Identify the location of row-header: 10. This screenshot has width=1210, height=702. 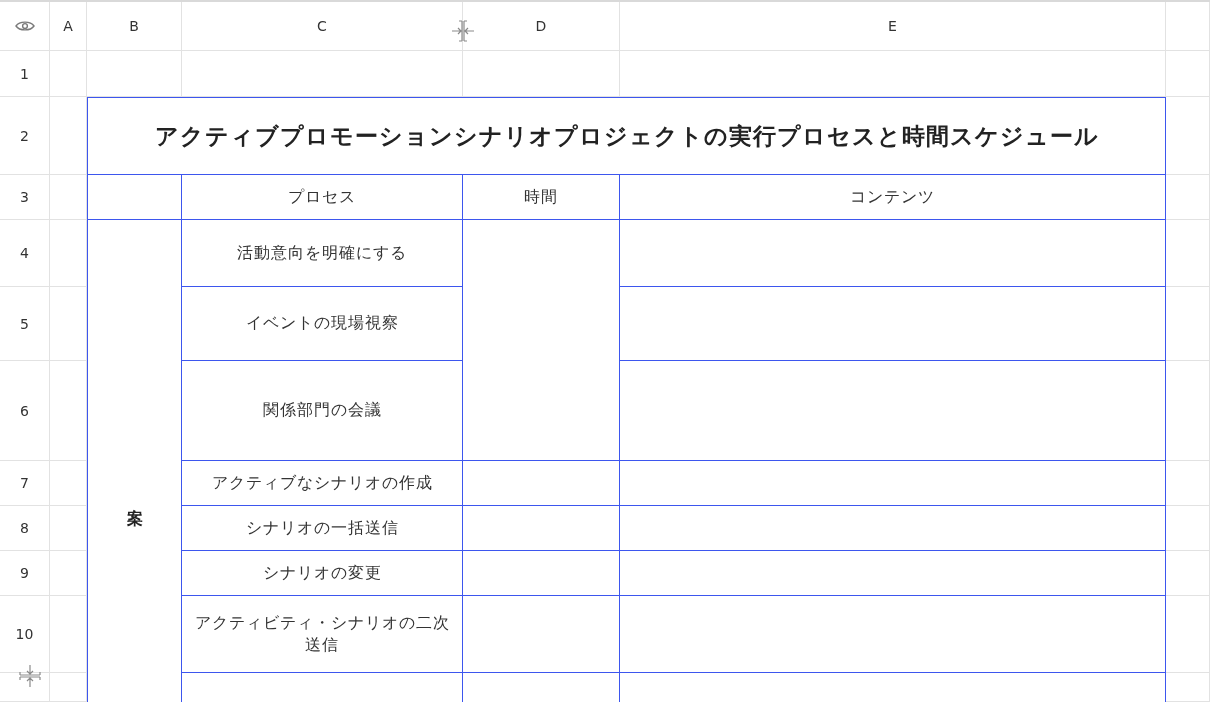
(25, 634).